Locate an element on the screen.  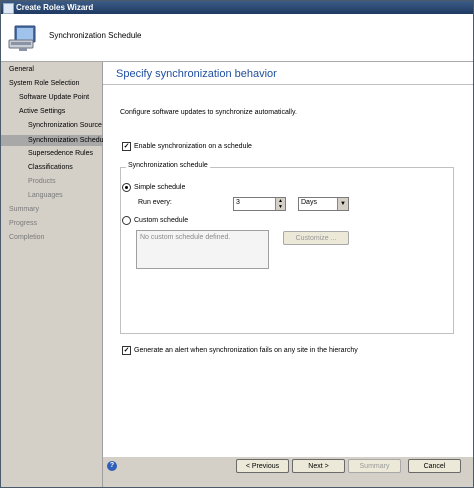
interval-unit-select: Days ▼ is located at coordinates (323, 204).